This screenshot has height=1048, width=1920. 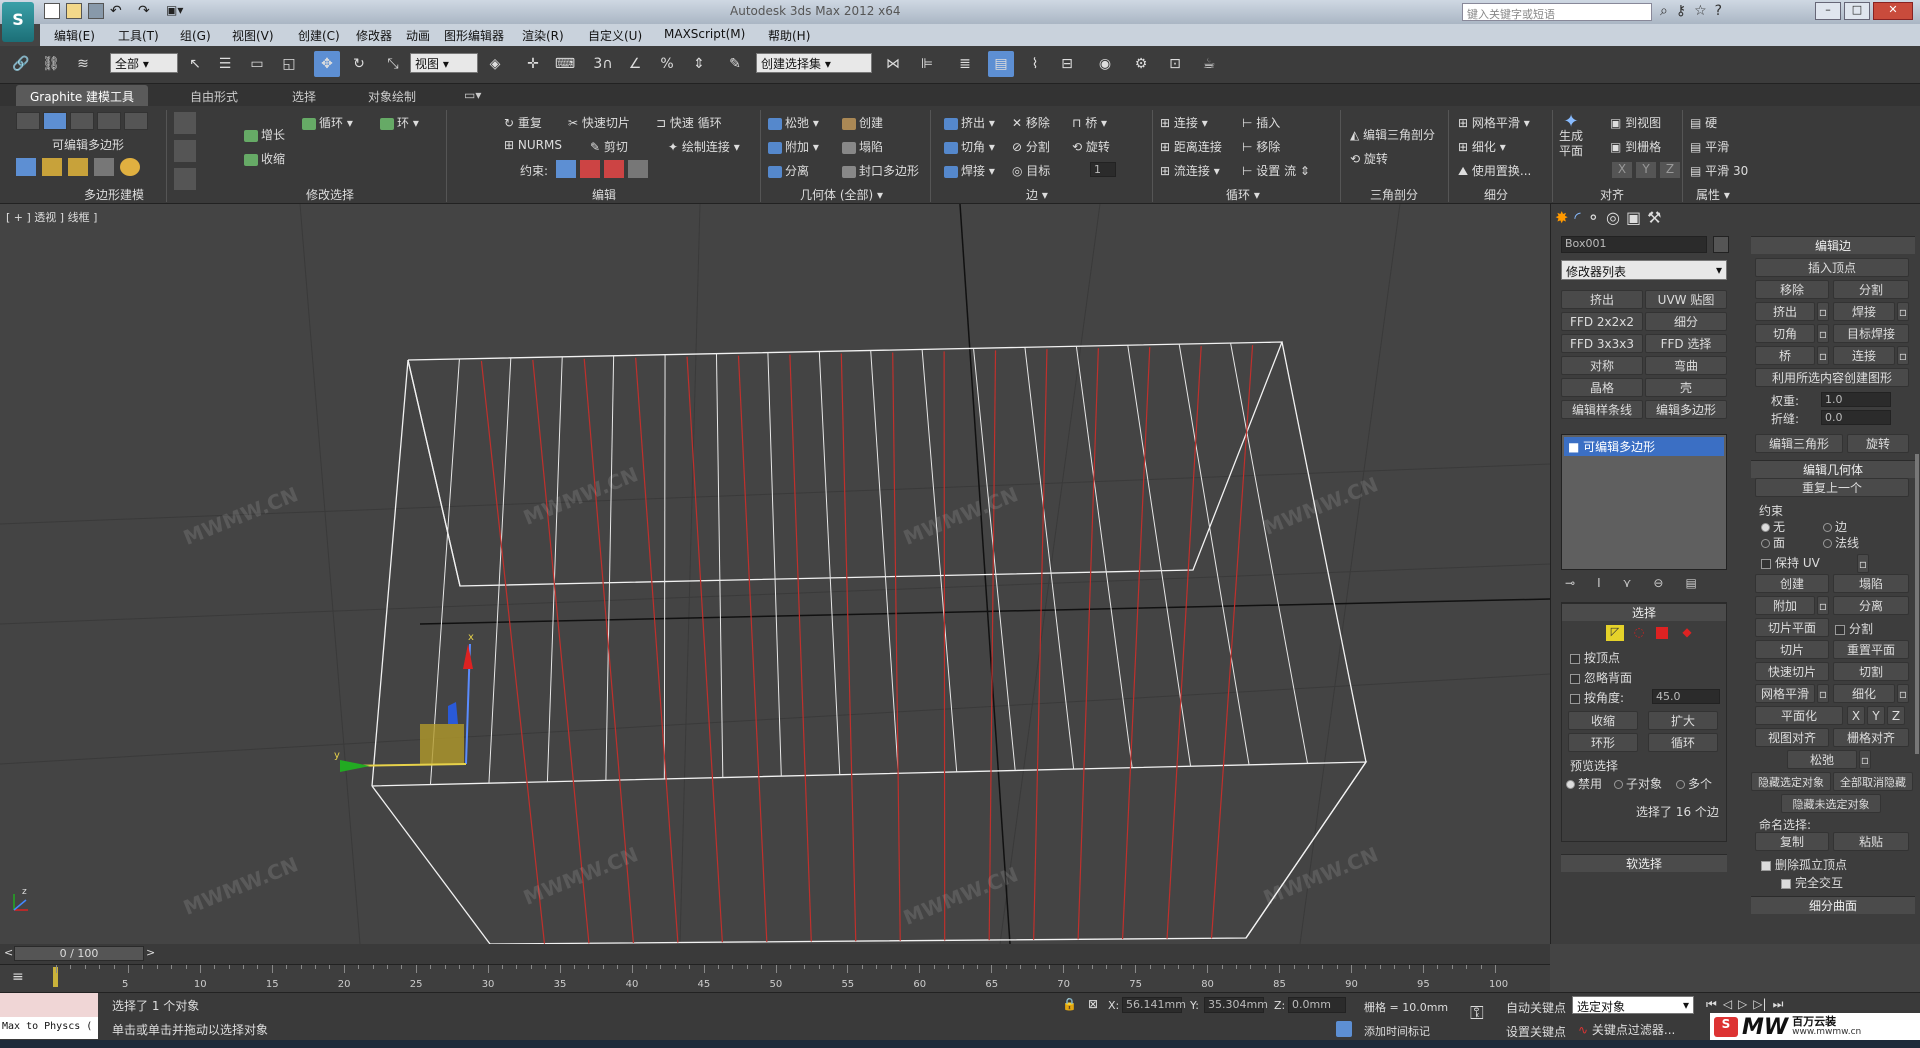 What do you see at coordinates (1835, 526) in the screenshot?
I see `constraint-edge-radio: 边` at bounding box center [1835, 526].